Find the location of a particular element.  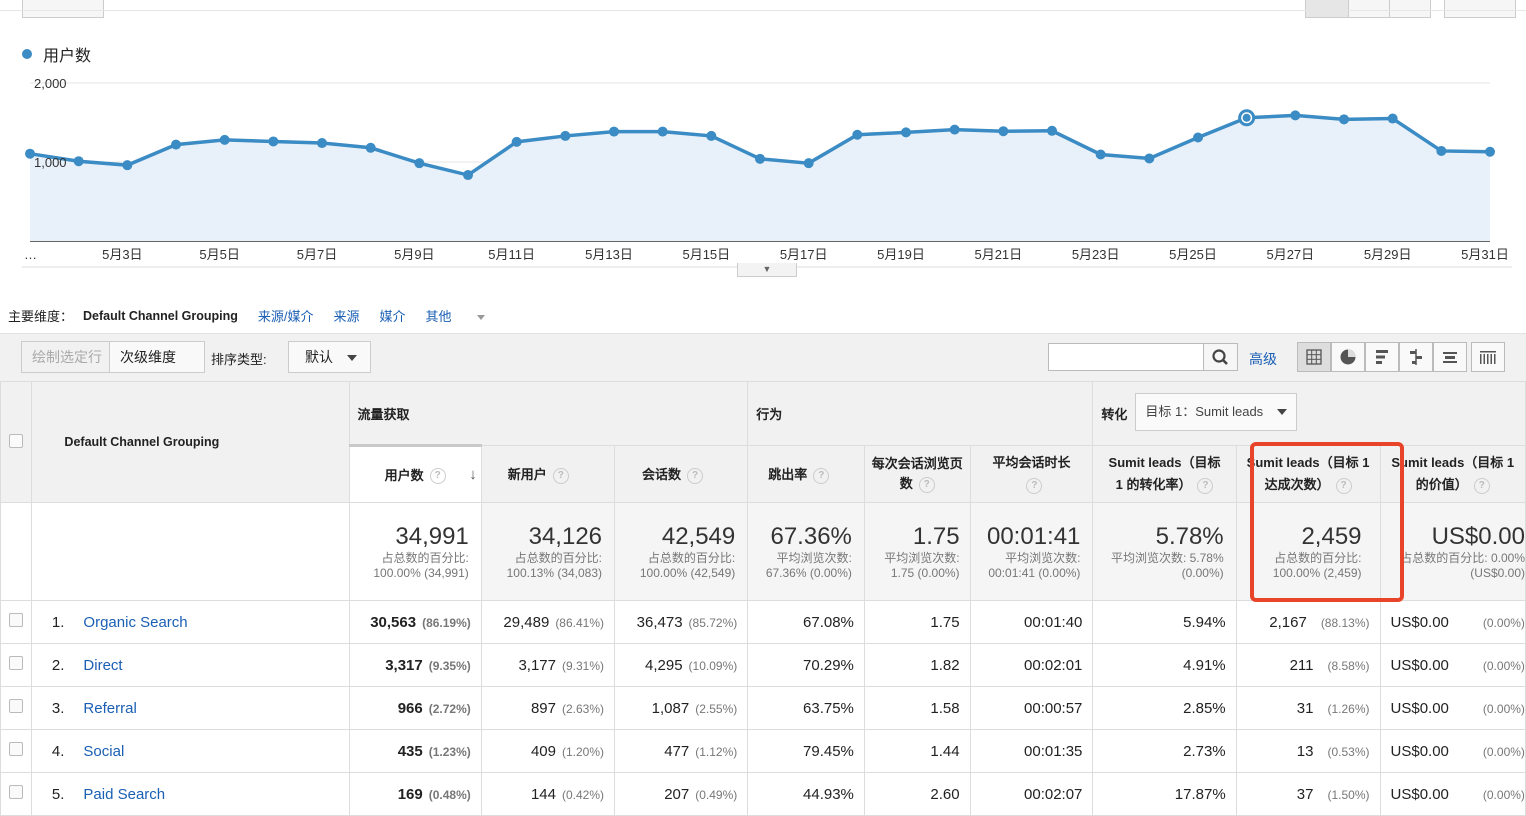

dimension-other: 其他 is located at coordinates (465, 315).